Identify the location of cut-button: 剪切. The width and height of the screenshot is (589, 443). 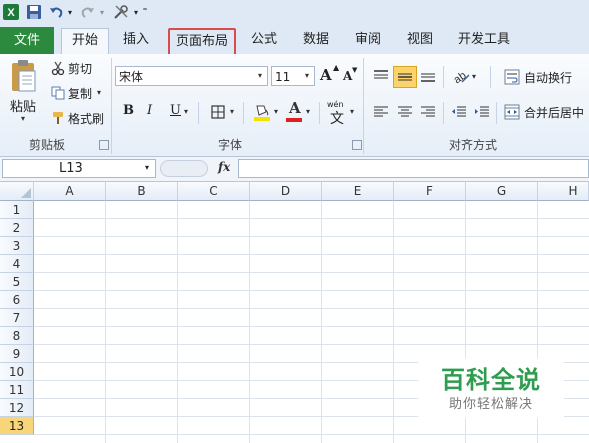
(80, 68).